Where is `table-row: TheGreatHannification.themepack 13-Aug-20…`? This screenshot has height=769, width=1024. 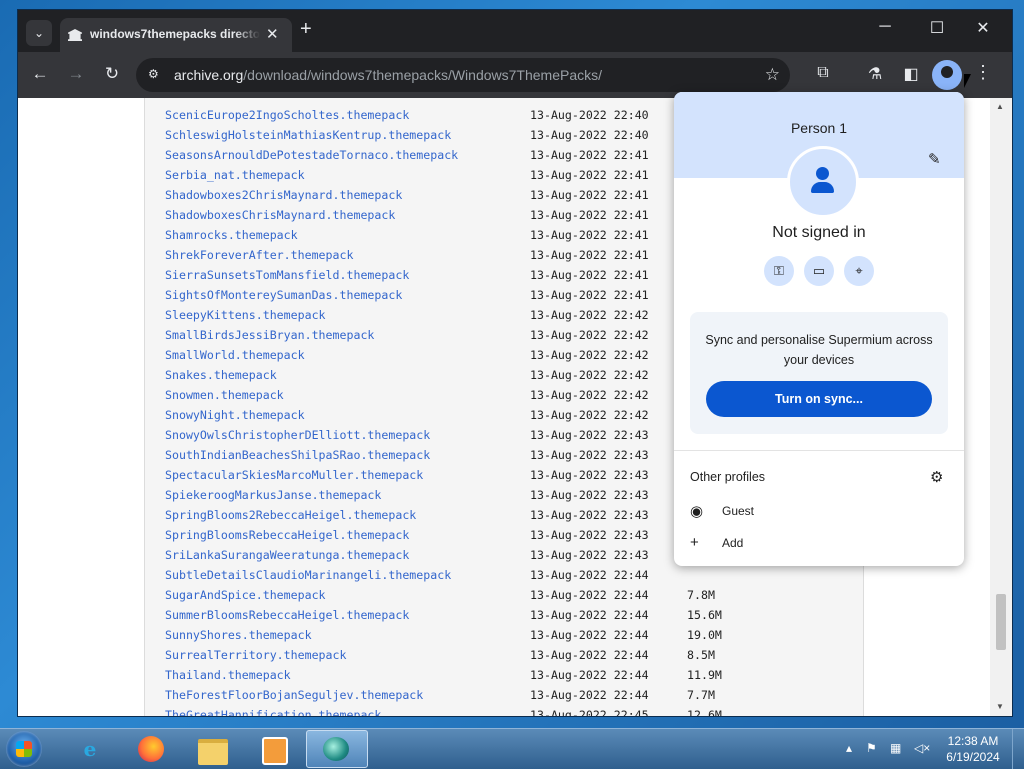 table-row: TheGreatHannification.themepack 13-Aug-20… is located at coordinates (504, 711).